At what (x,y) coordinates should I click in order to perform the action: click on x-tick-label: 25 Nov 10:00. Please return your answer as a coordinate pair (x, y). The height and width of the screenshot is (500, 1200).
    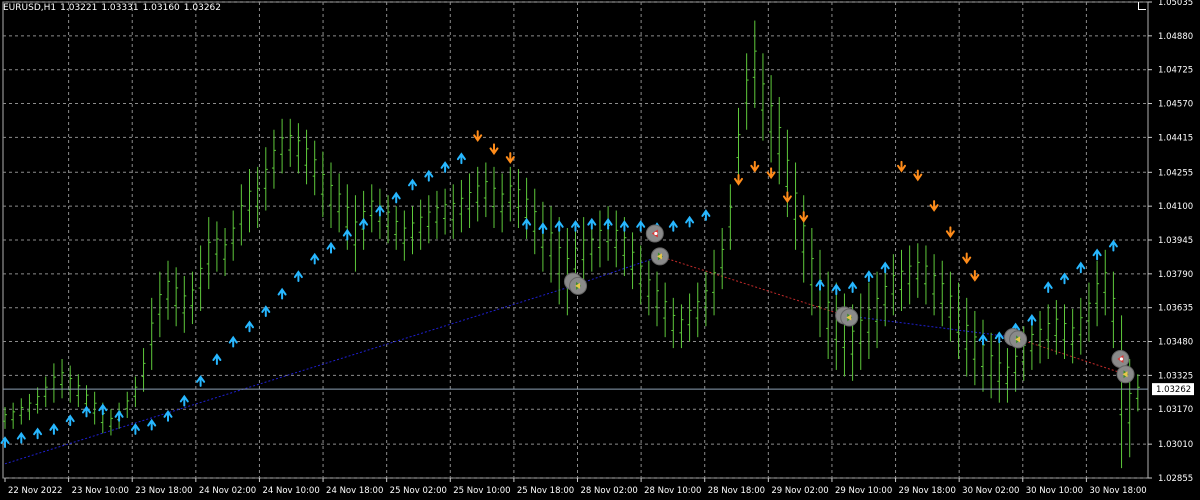
    Looking at the image, I should click on (481, 491).